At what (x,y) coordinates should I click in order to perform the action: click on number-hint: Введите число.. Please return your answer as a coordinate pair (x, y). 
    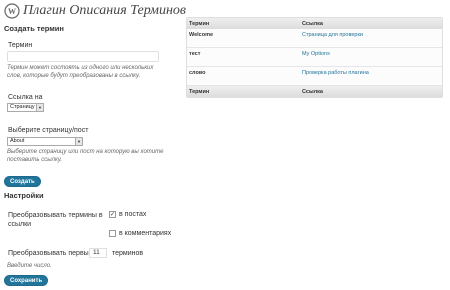
    Looking at the image, I should click on (29, 266).